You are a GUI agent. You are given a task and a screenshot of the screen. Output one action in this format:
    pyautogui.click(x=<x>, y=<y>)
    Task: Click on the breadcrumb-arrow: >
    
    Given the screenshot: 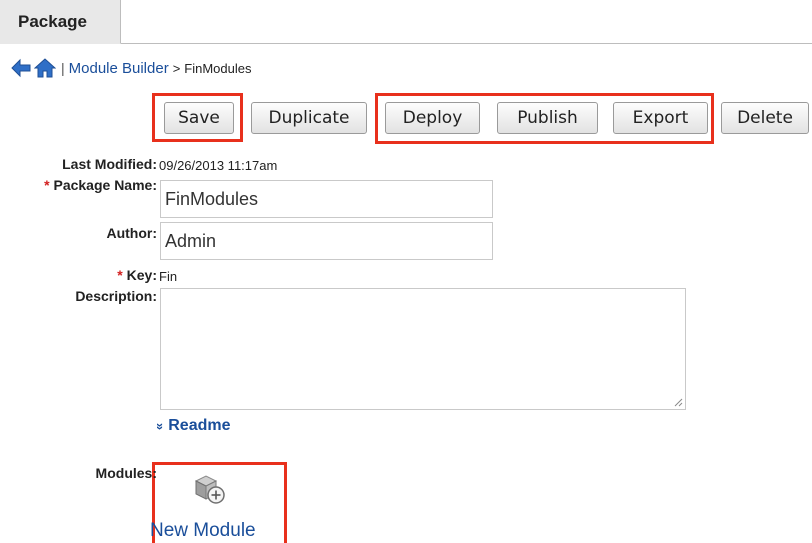 What is the action you would take?
    pyautogui.click(x=176, y=68)
    